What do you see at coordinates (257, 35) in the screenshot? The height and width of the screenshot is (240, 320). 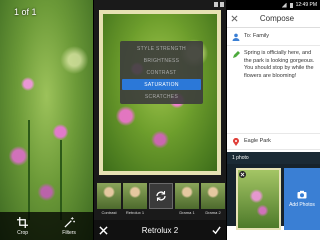 I see `recipient-text: To: Family` at bounding box center [257, 35].